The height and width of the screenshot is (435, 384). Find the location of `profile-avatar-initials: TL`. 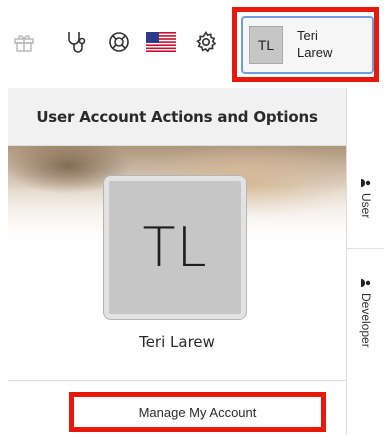

profile-avatar-initials: TL is located at coordinates (175, 247).